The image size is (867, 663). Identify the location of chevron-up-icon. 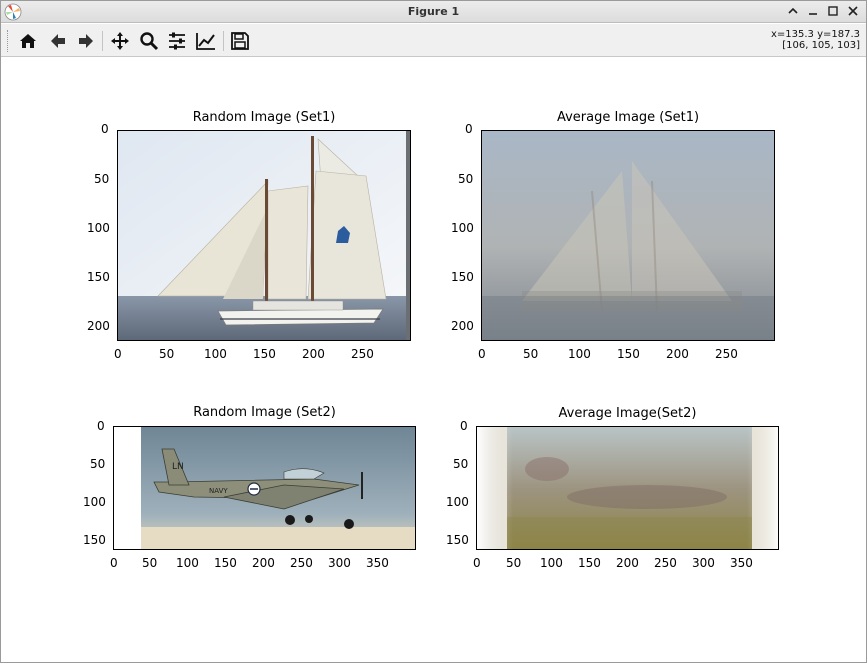
(793, 10).